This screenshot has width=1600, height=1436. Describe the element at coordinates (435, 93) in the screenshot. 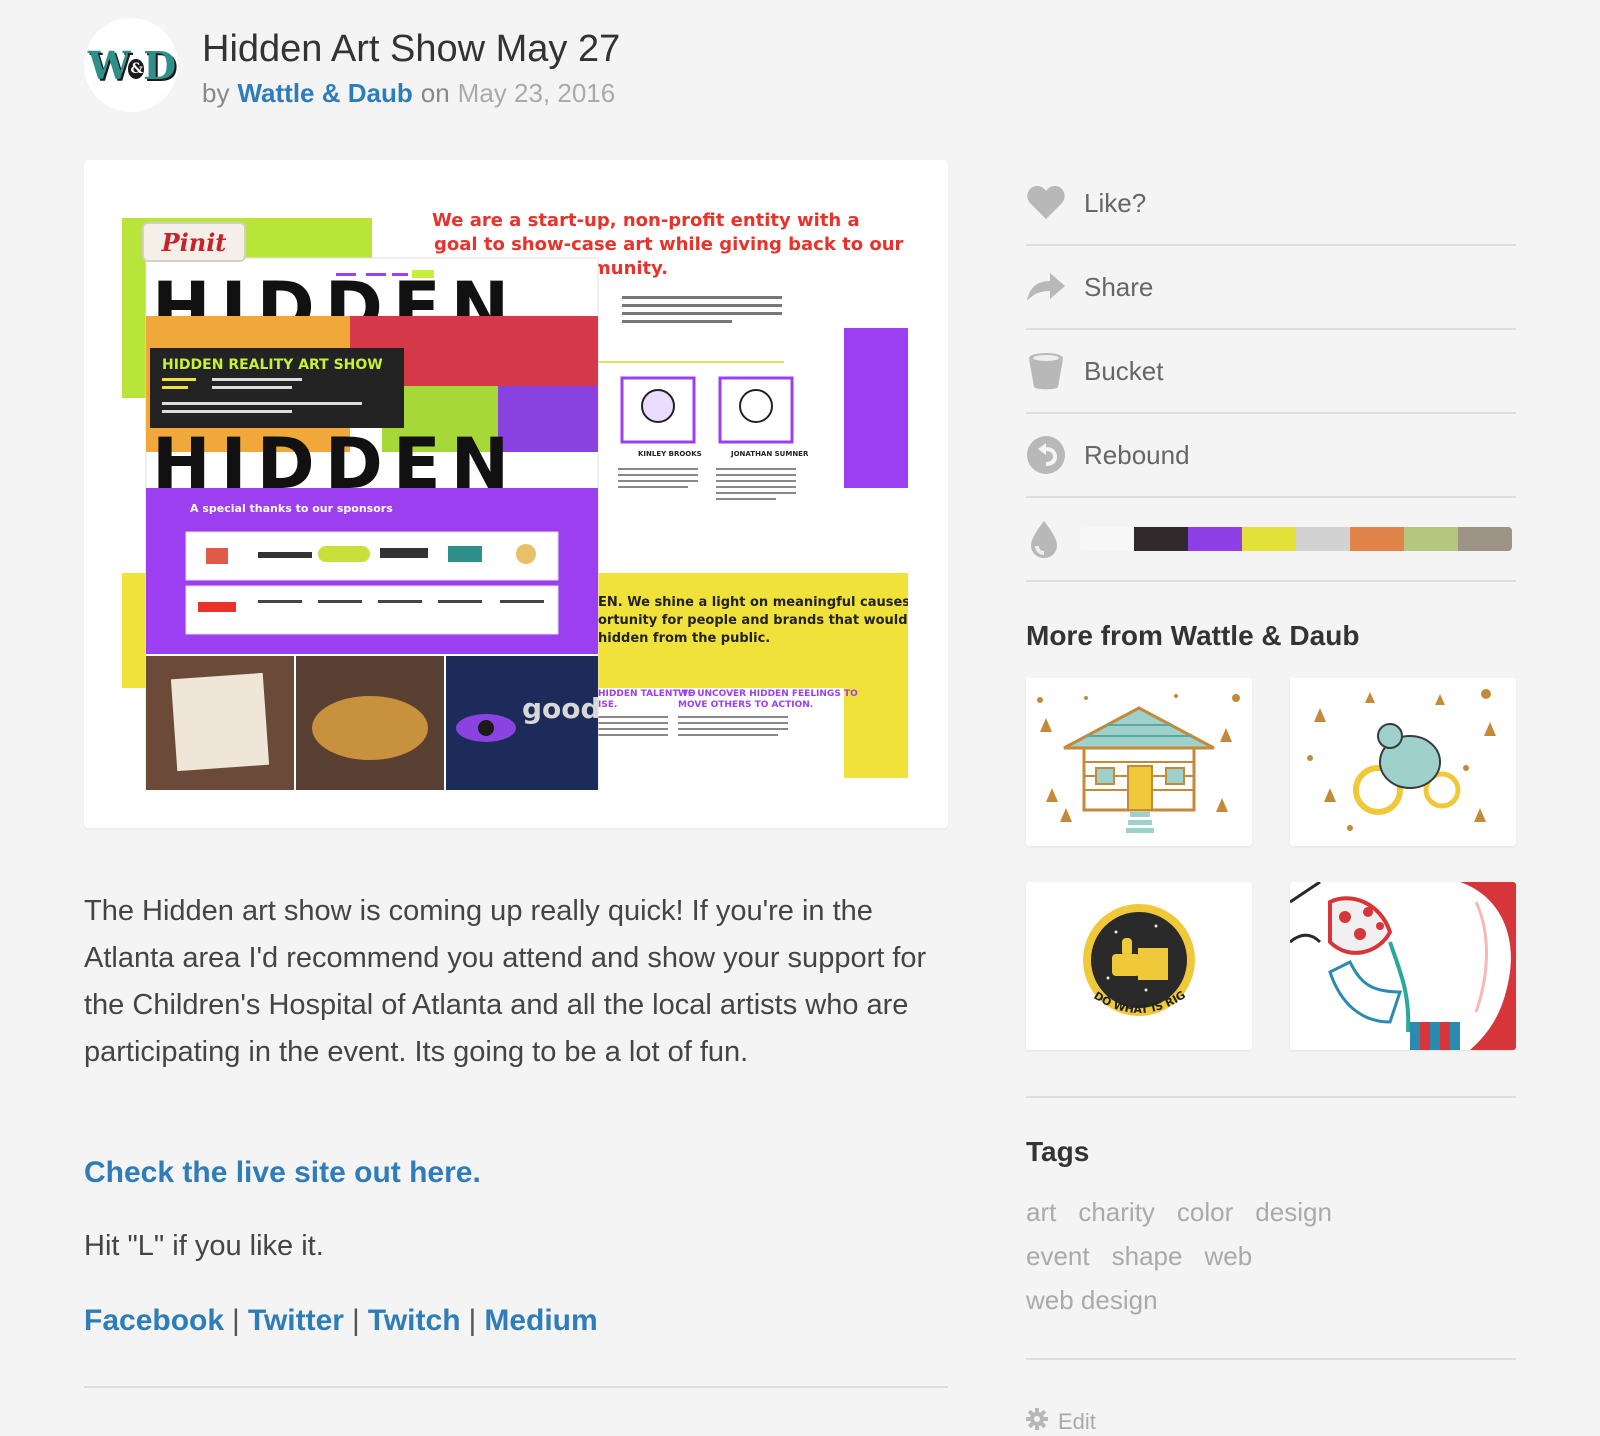

I see `on-label: on` at that location.